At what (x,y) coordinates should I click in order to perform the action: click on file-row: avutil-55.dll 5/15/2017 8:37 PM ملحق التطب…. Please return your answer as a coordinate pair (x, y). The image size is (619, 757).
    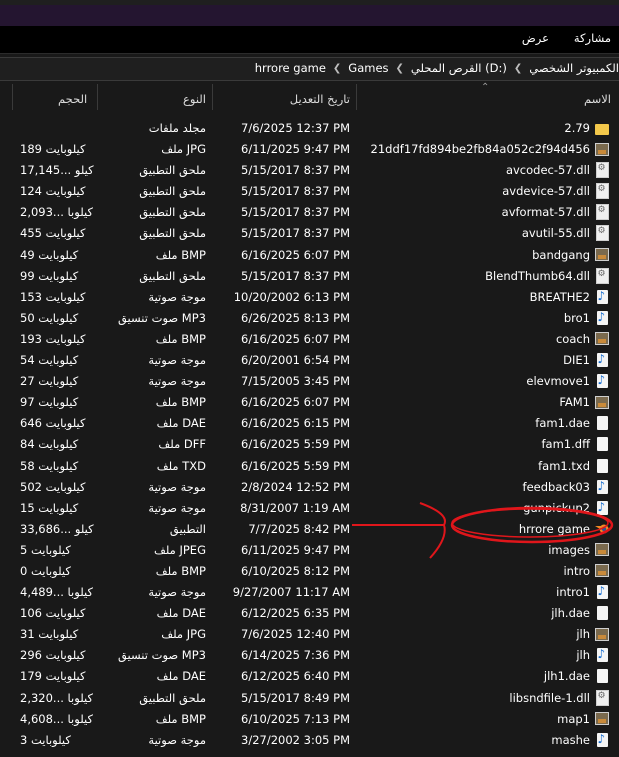
    Looking at the image, I should click on (309, 233).